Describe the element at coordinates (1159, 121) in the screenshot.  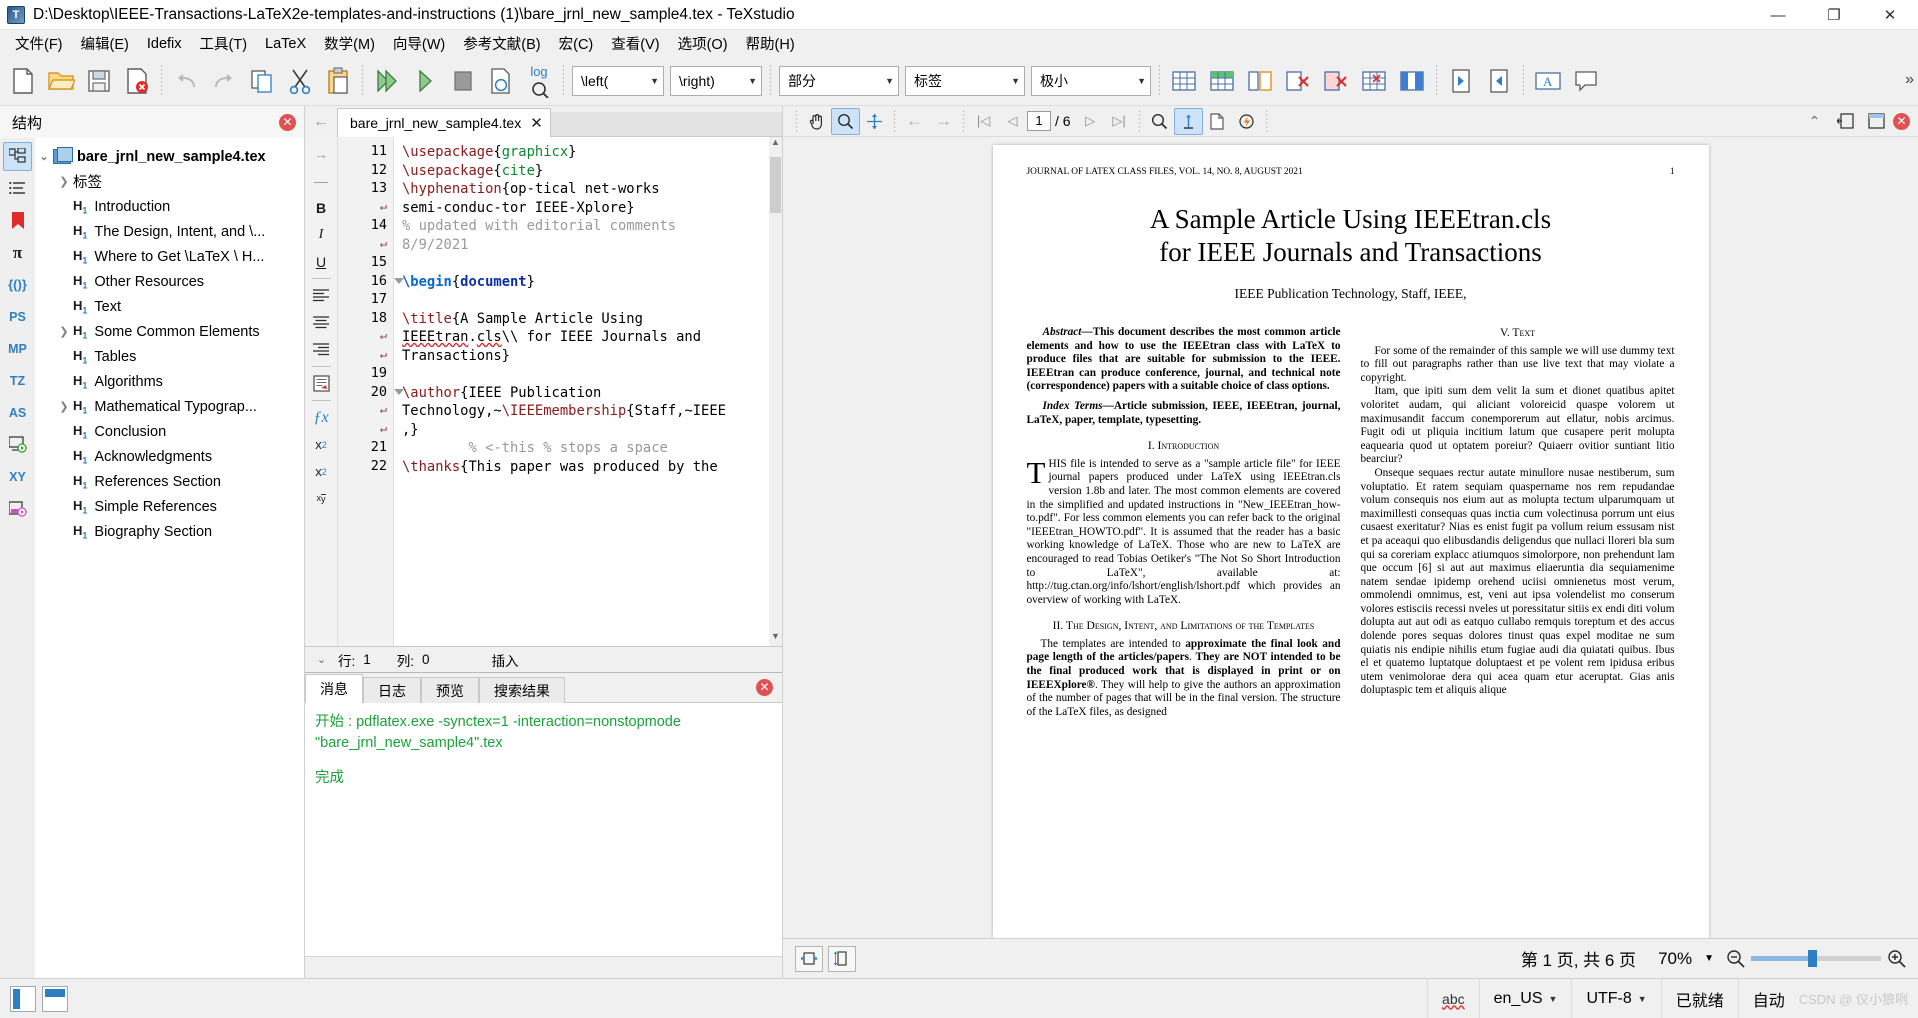
I see `zoom-fit-icon` at that location.